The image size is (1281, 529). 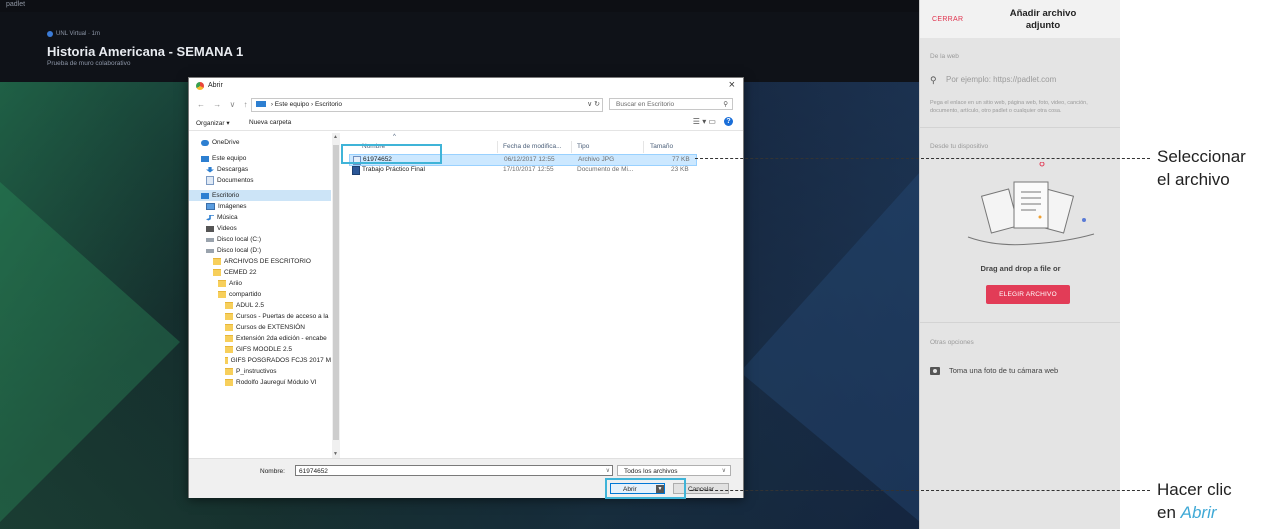 I want to click on file-size: 77 KB, so click(x=681, y=159).